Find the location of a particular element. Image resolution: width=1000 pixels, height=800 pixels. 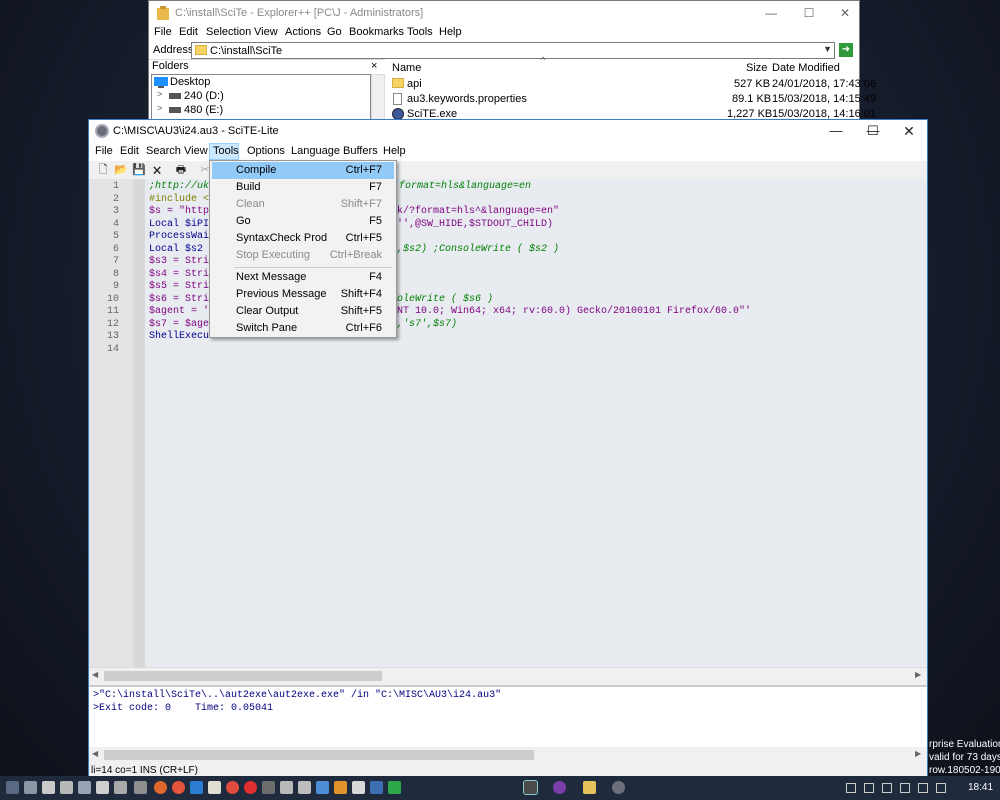

new-file-icon: 🗋 is located at coordinates (103, 170).